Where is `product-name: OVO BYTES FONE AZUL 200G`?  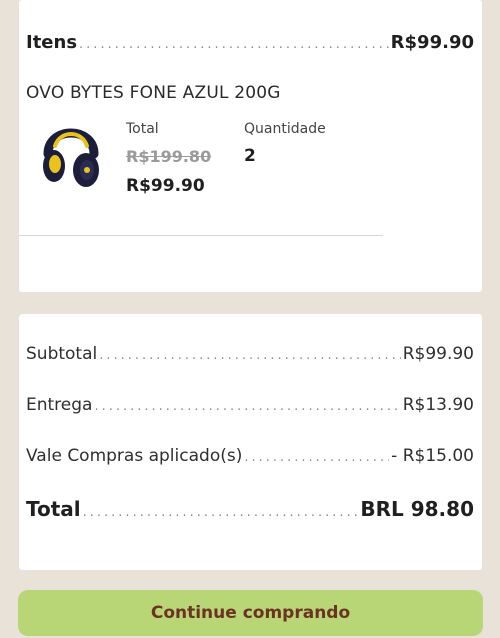 product-name: OVO BYTES FONE AZUL 200G is located at coordinates (153, 93).